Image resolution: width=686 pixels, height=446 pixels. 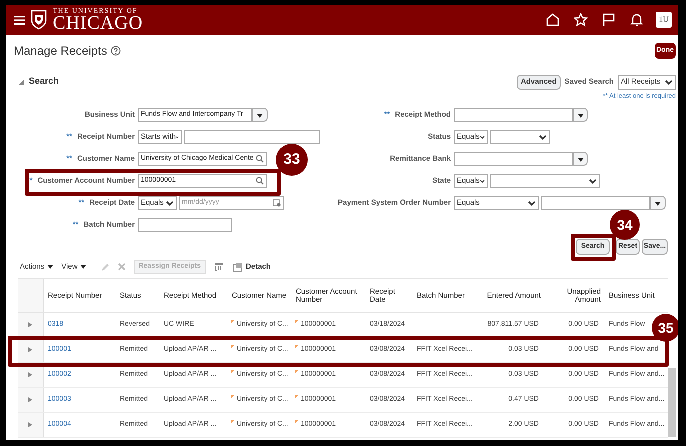 I want to click on step-badge: 34, so click(x=625, y=225).